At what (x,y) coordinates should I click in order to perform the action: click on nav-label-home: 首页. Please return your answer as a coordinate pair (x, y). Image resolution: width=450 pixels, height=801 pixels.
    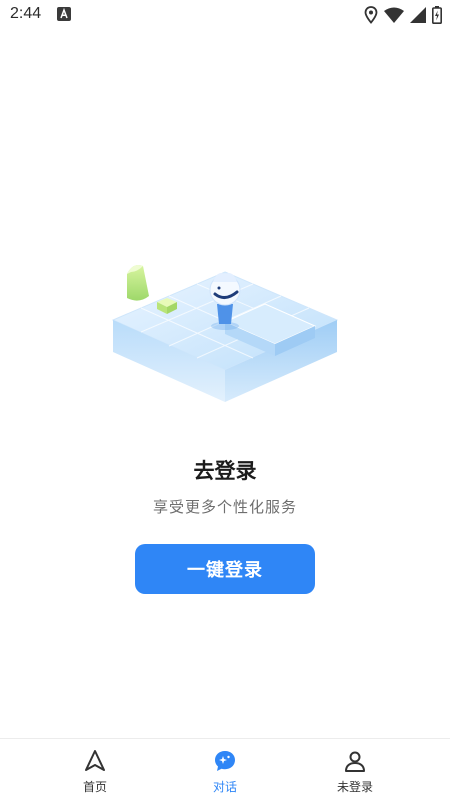
    Looking at the image, I should click on (94, 787).